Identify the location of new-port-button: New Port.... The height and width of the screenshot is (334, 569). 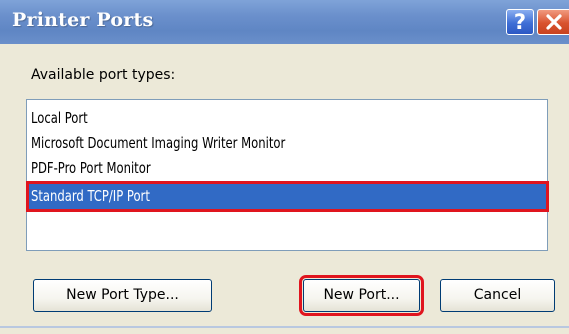
(361, 295).